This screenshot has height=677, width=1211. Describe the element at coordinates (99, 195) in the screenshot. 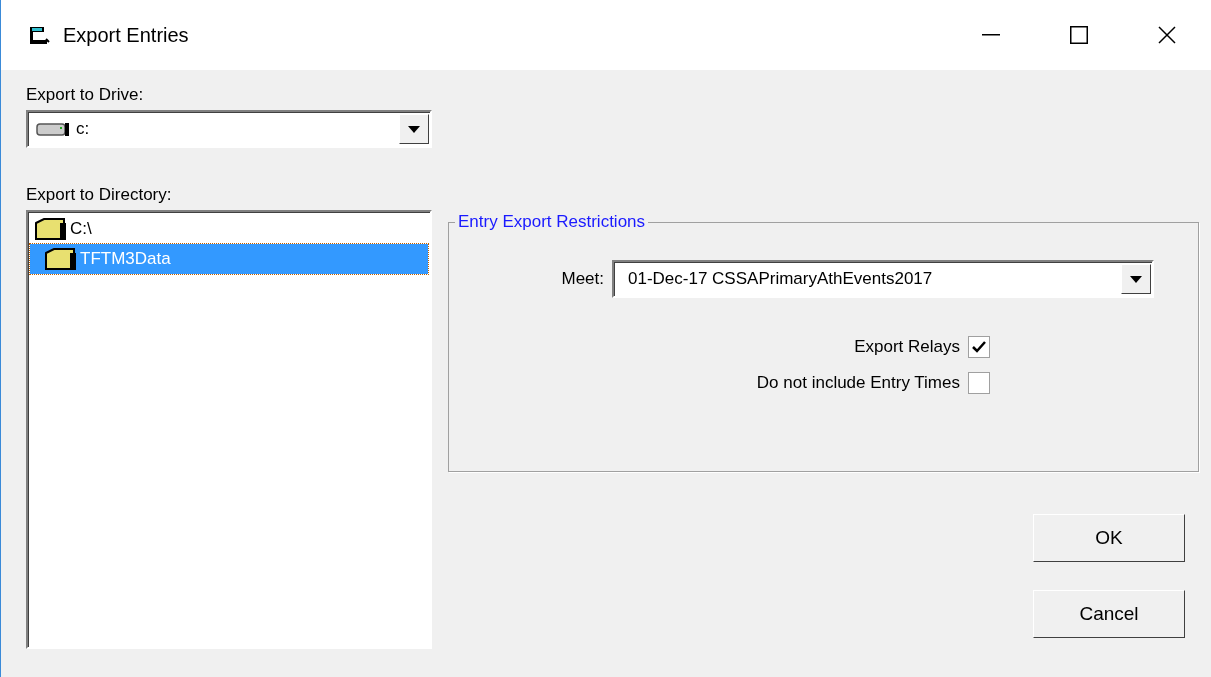

I see `directory-label: Export to Directory:` at that location.